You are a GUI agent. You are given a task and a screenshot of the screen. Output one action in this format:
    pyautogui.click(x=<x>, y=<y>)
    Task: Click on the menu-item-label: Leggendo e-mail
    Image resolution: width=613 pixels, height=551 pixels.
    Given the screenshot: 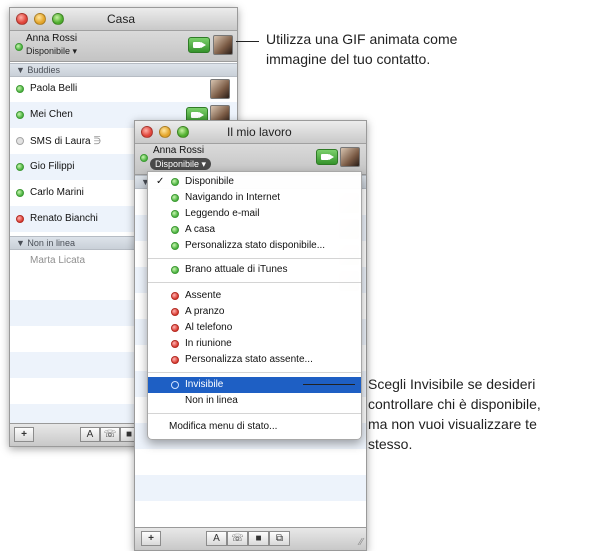 What is the action you would take?
    pyautogui.click(x=222, y=213)
    